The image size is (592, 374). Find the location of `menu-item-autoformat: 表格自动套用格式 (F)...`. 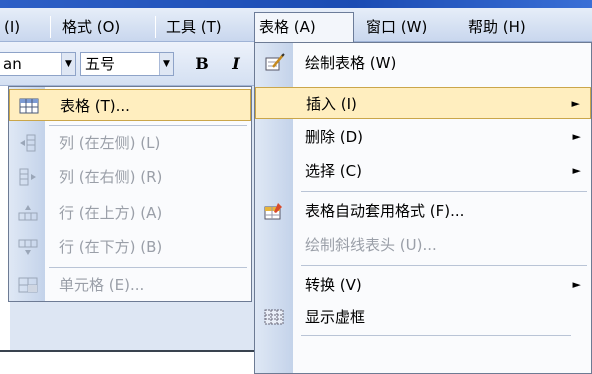

menu-item-autoformat: 表格自动套用格式 (F)... is located at coordinates (423, 211).